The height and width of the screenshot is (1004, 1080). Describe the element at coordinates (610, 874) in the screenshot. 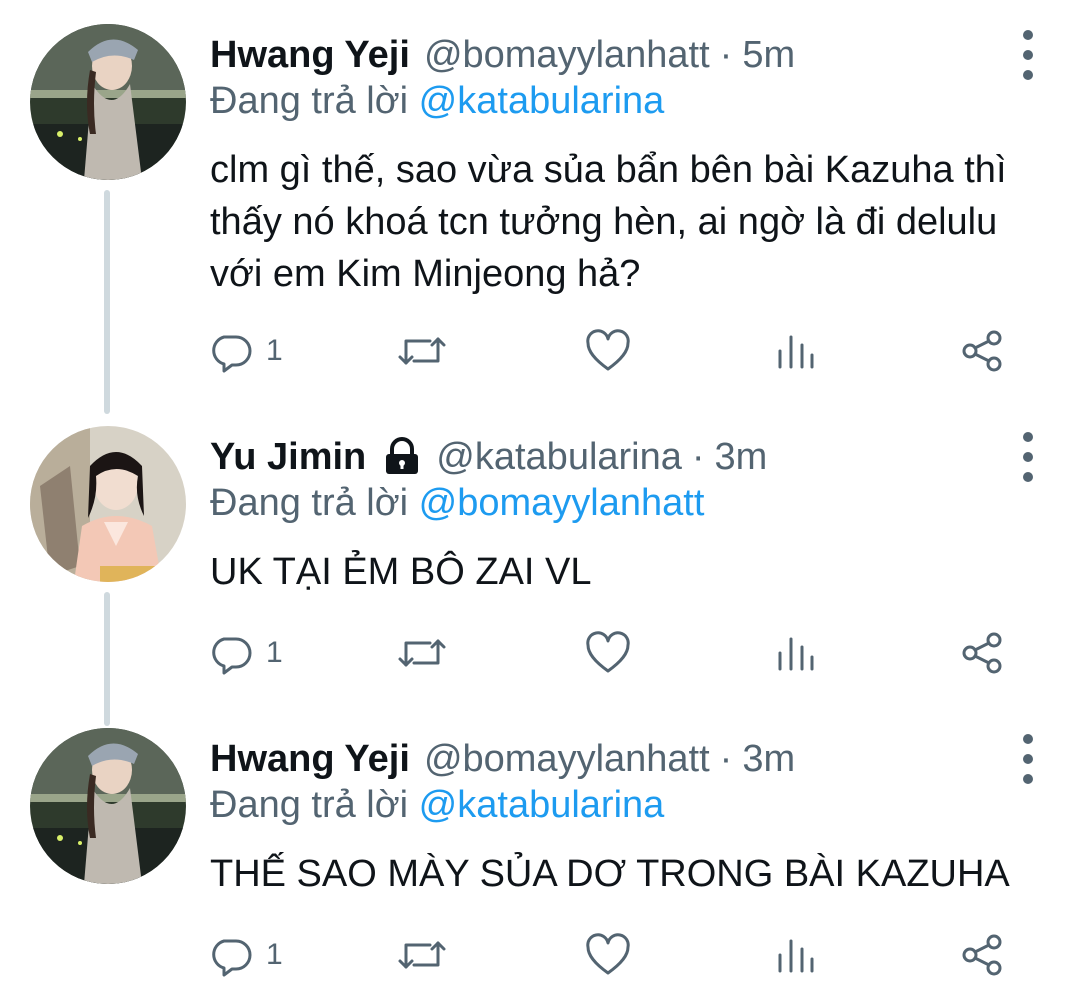

I see `tweet-text: THẾ SAO MÀY SỦA DƠ TRONG BÀI KAZUHA` at that location.